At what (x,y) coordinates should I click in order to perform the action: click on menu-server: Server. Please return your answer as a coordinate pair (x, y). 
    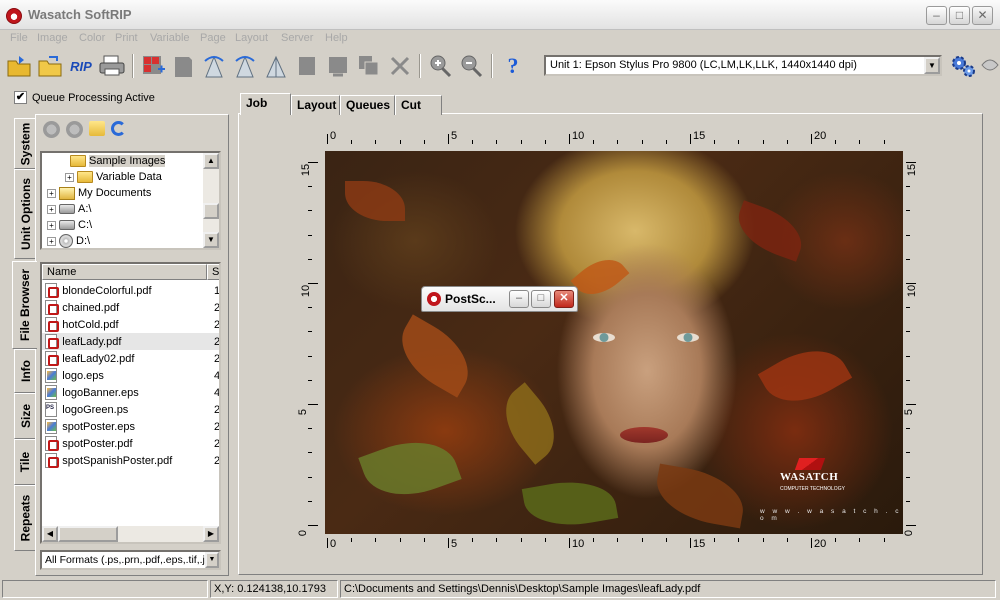
    Looking at the image, I should click on (297, 38).